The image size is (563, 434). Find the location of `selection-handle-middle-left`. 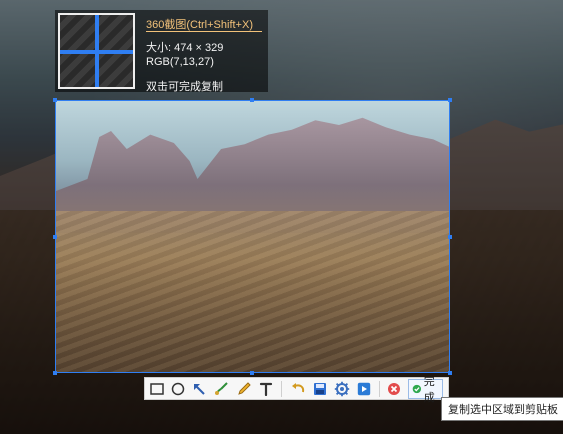

selection-handle-middle-left is located at coordinates (55, 237).